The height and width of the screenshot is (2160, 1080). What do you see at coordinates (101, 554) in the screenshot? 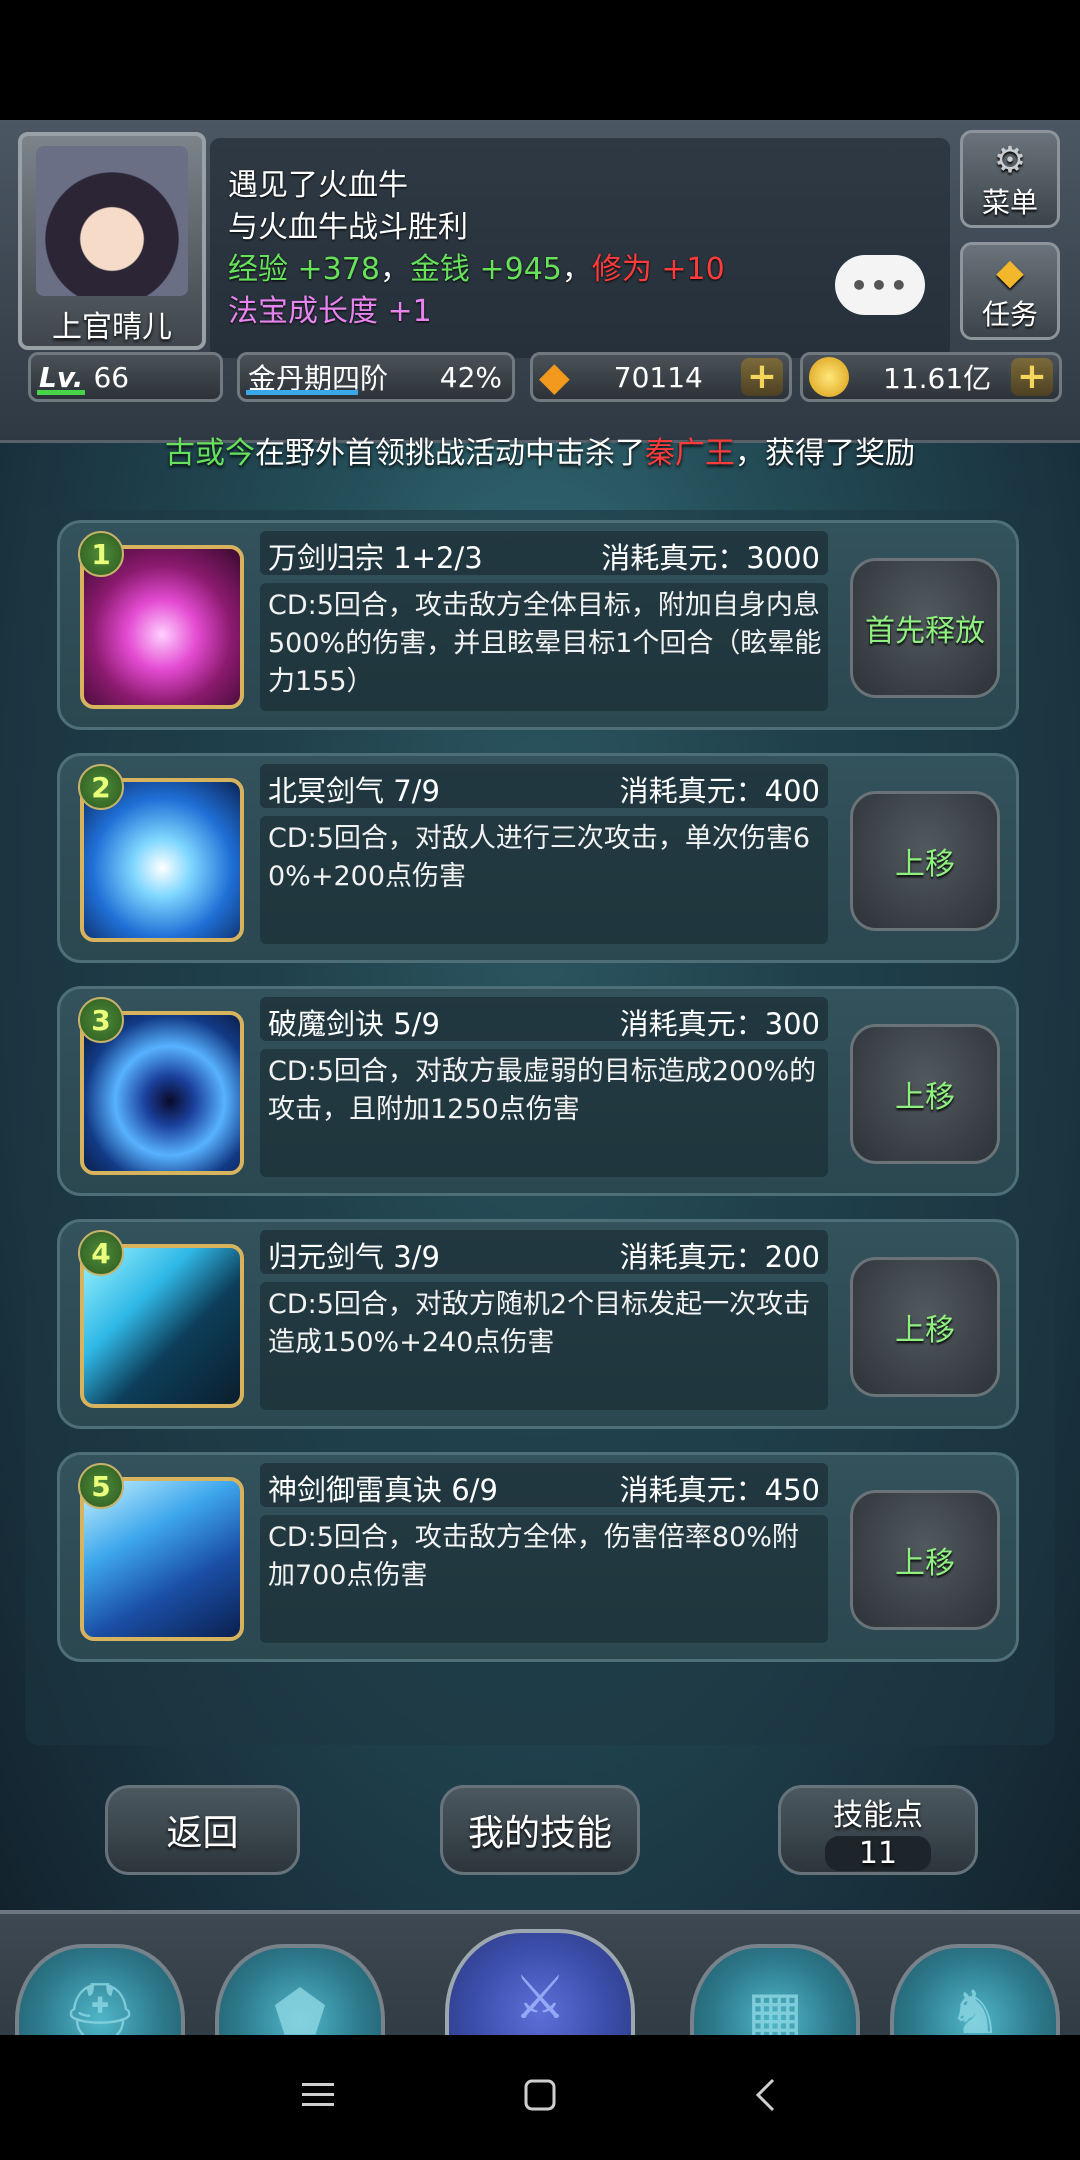
I see `skill-order-badge: 1` at bounding box center [101, 554].